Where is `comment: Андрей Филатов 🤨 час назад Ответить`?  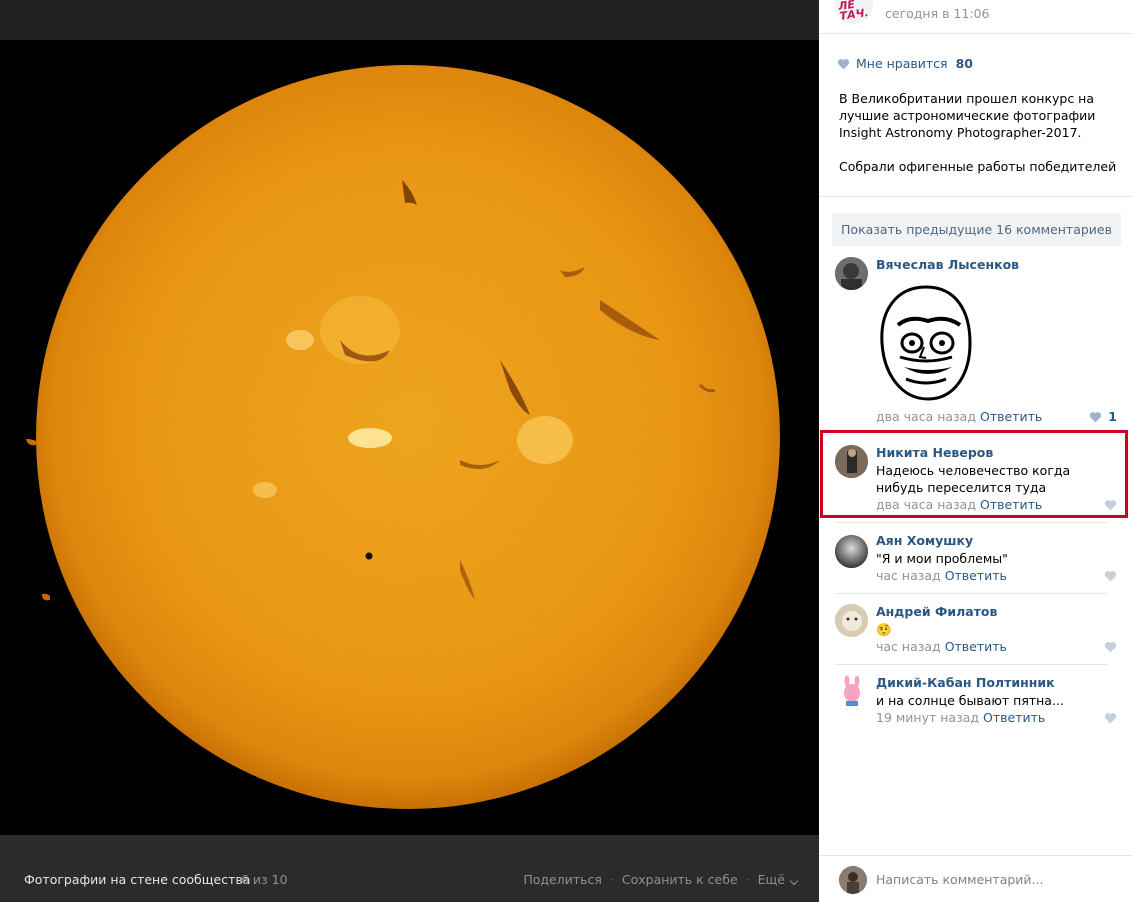 comment: Андрей Филатов 🤨 час назад Ответить is located at coordinates (976, 630).